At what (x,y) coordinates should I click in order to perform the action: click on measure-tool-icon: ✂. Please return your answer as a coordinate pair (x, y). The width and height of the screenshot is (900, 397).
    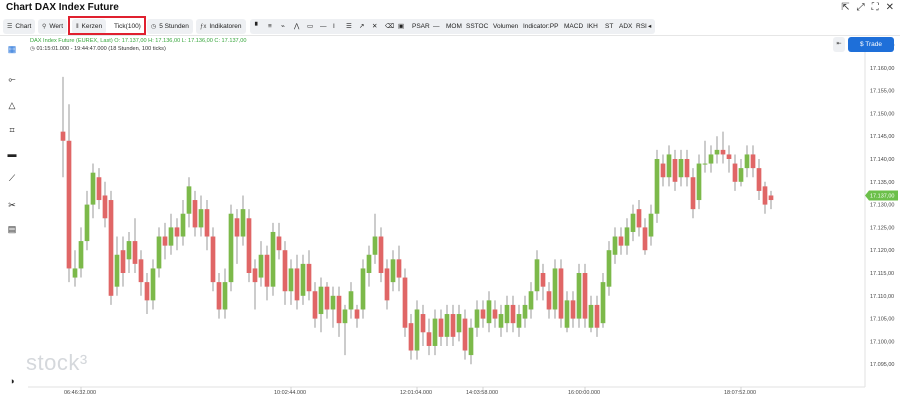
    Looking at the image, I should click on (12, 205).